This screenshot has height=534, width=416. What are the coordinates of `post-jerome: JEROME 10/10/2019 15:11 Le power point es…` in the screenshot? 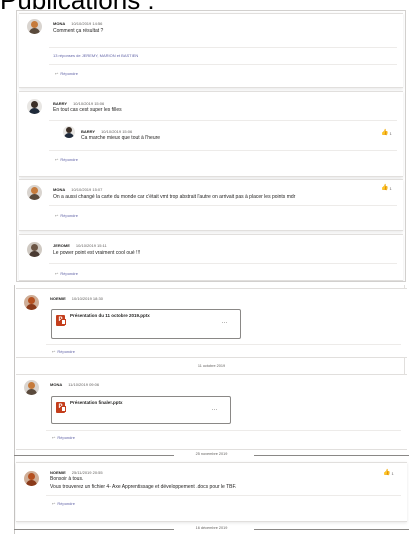 It's located at (211, 257).